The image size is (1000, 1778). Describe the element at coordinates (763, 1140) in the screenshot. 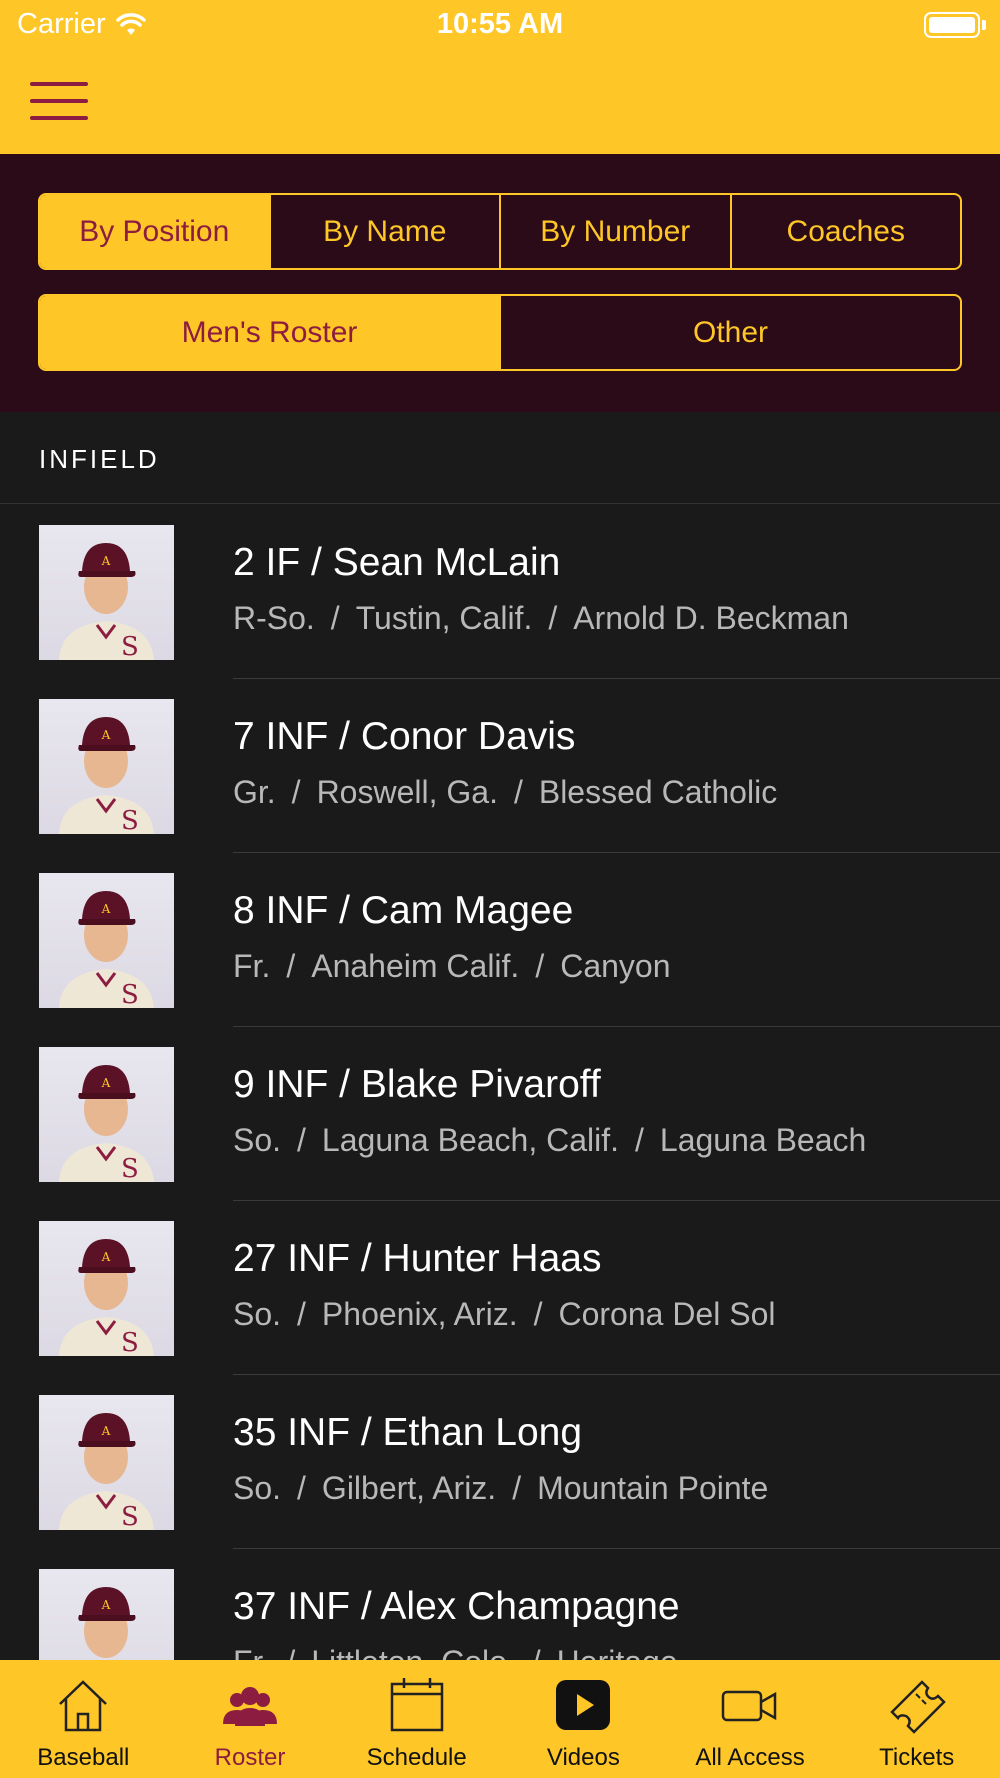

I see `player-school: Laguna Beach` at that location.